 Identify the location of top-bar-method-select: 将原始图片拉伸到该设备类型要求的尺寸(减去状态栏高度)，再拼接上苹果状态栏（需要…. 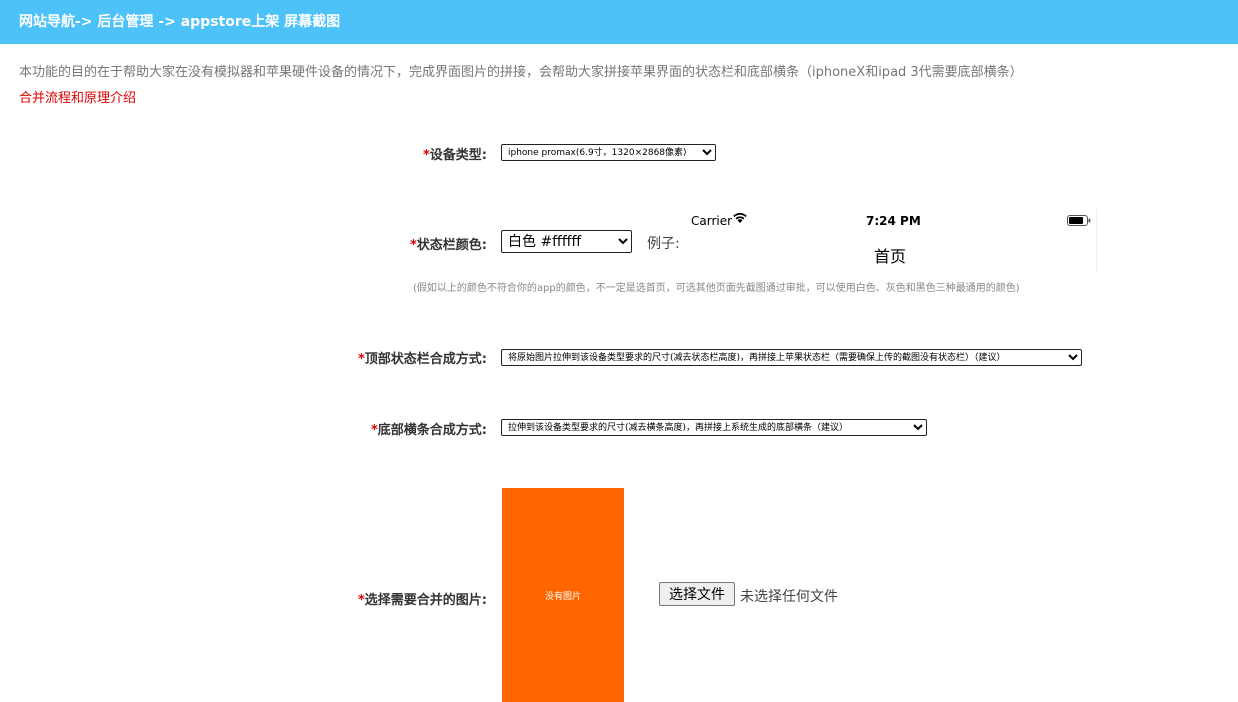
(791, 357).